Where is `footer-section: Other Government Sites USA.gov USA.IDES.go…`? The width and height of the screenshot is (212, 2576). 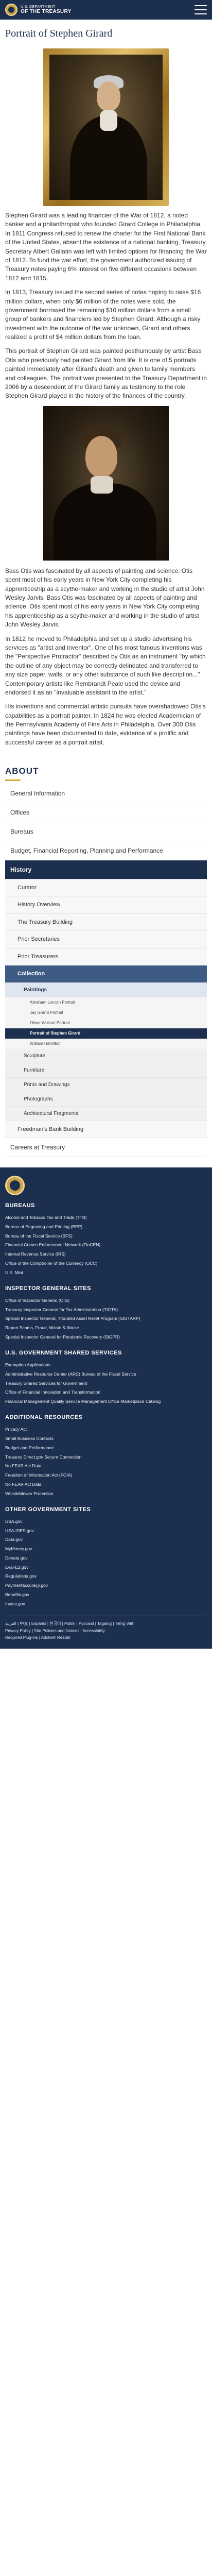 footer-section: Other Government Sites USA.gov USA.IDES.go… is located at coordinates (106, 1556).